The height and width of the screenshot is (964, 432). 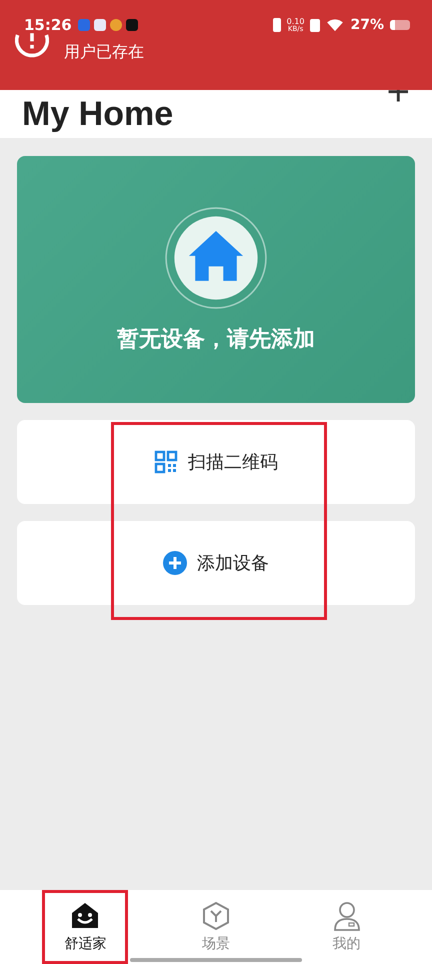 I want to click on battery-level: 27%, so click(x=367, y=25).